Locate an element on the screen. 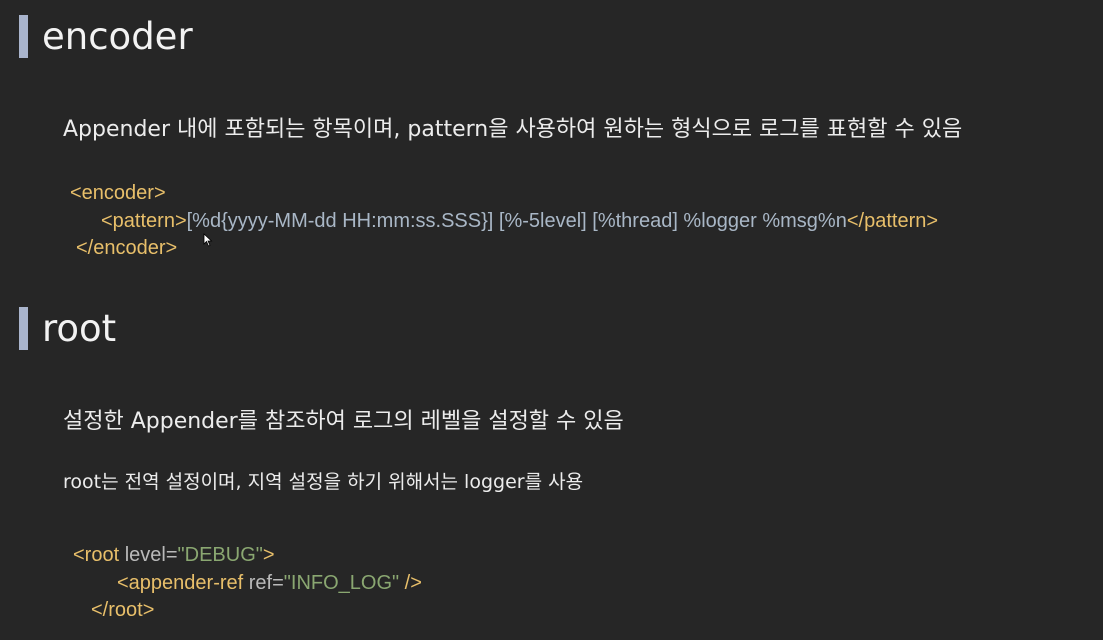  encoder-open-tag: <encoder> is located at coordinates (118, 193).